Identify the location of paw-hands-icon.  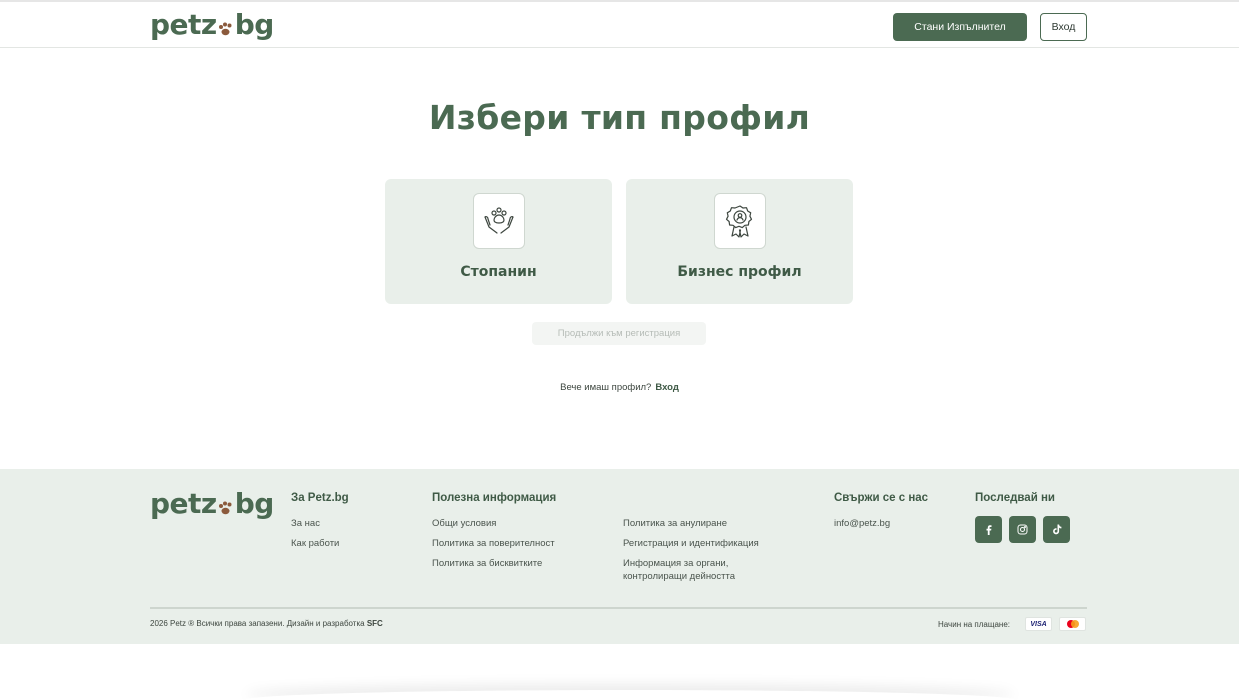
(499, 221).